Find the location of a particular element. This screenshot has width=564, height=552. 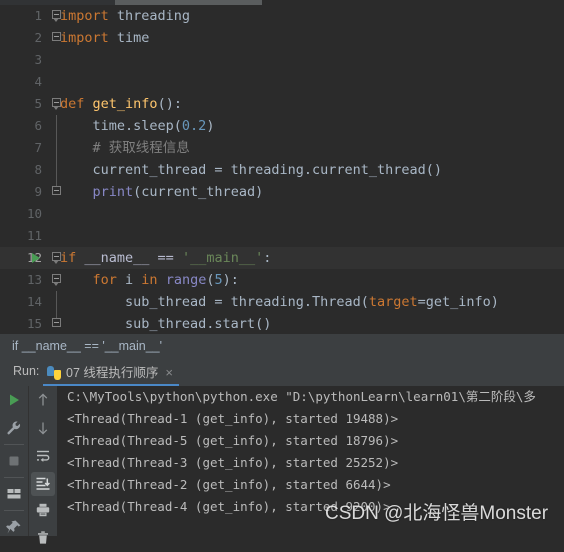

code-line: 3 is located at coordinates (282, 60).